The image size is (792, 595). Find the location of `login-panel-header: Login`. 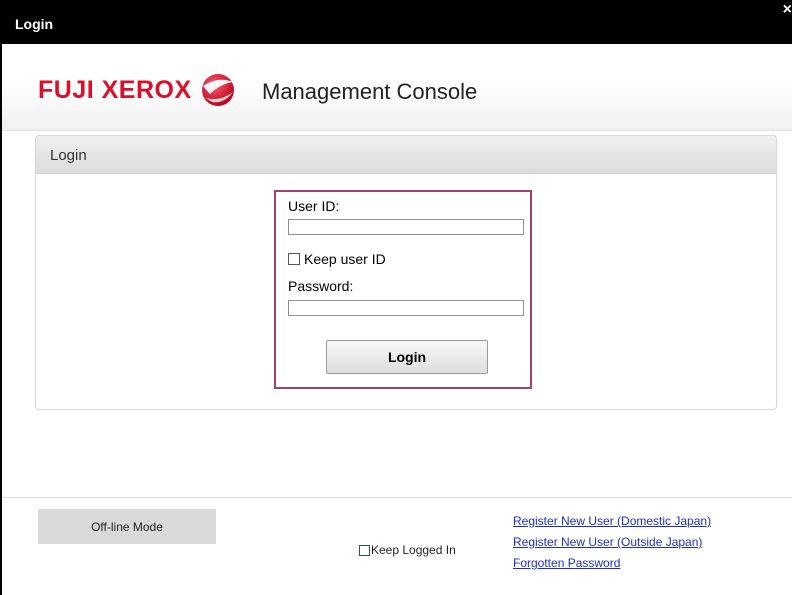

login-panel-header: Login is located at coordinates (406, 155).